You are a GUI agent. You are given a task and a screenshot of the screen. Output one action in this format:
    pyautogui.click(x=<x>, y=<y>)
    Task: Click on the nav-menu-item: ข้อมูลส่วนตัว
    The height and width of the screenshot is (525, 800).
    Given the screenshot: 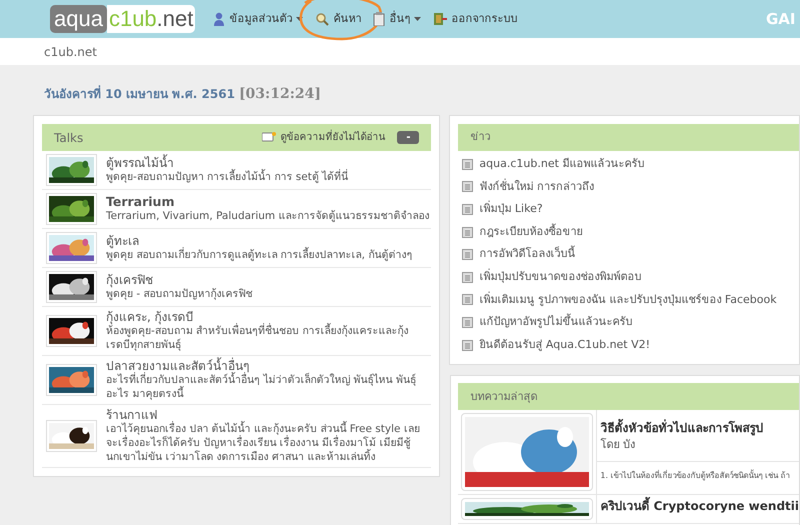 What is the action you would take?
    pyautogui.click(x=258, y=19)
    